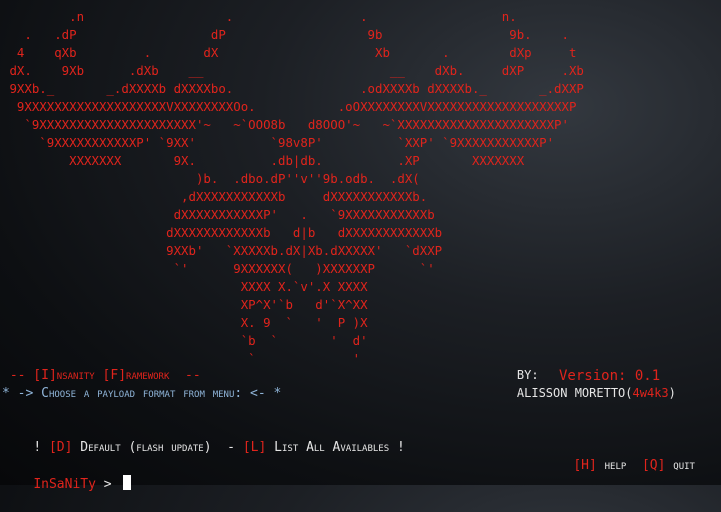  Describe the element at coordinates (41, 447) in the screenshot. I see `options-prefix: !` at that location.